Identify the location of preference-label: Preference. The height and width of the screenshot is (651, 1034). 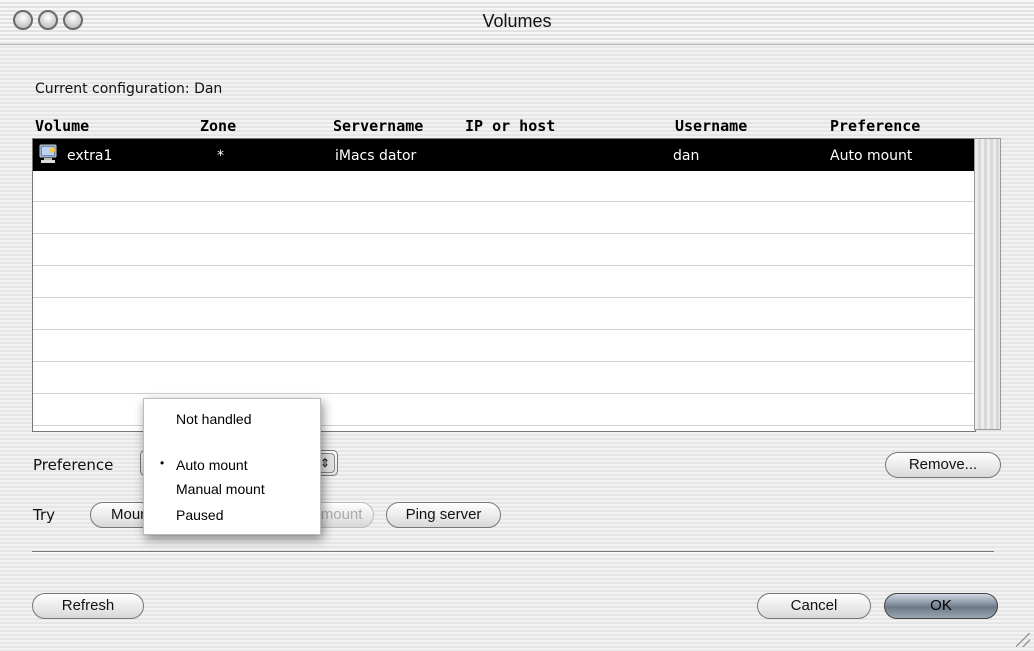
(73, 465).